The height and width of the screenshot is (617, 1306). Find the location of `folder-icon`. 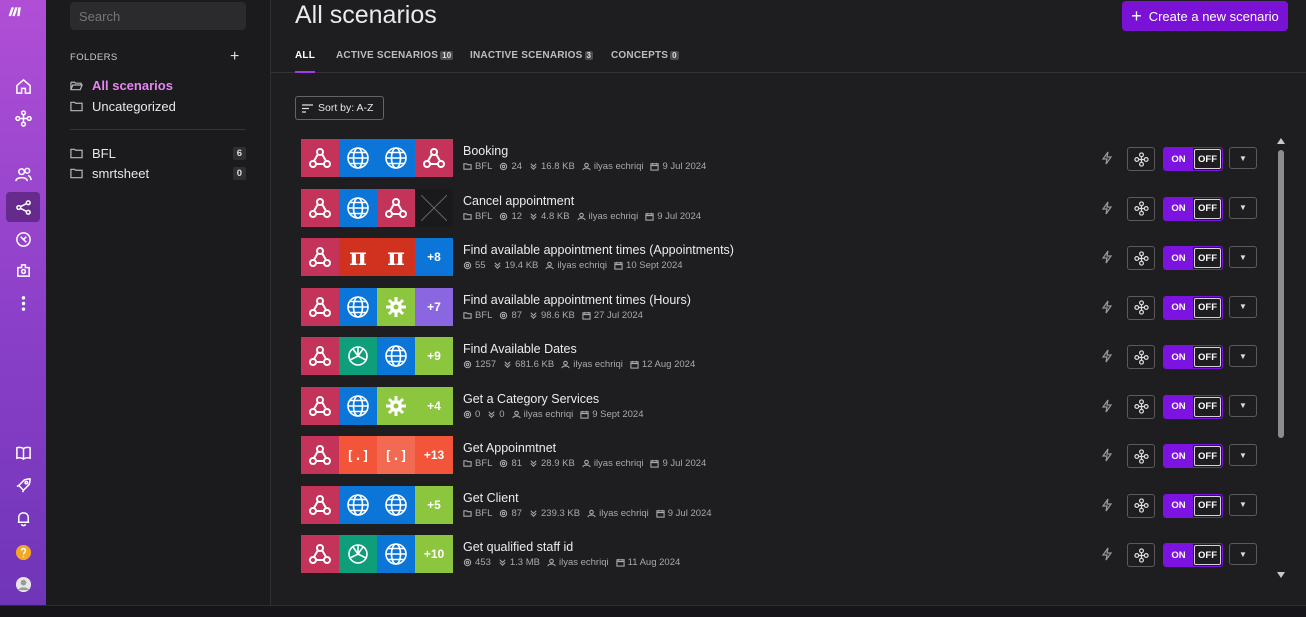

folder-icon is located at coordinates (76, 153).